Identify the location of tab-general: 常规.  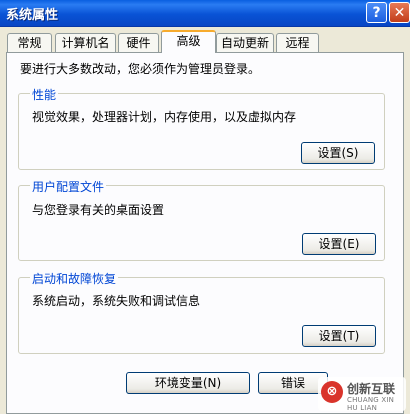
(29, 42).